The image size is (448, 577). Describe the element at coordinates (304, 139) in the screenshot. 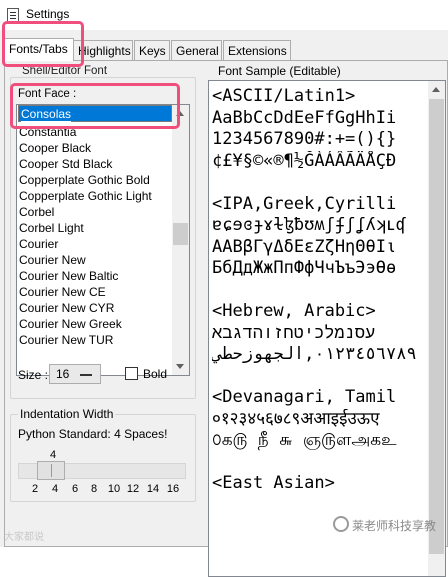

I see `font-sample-line: 1234567890#:+=(){}` at that location.